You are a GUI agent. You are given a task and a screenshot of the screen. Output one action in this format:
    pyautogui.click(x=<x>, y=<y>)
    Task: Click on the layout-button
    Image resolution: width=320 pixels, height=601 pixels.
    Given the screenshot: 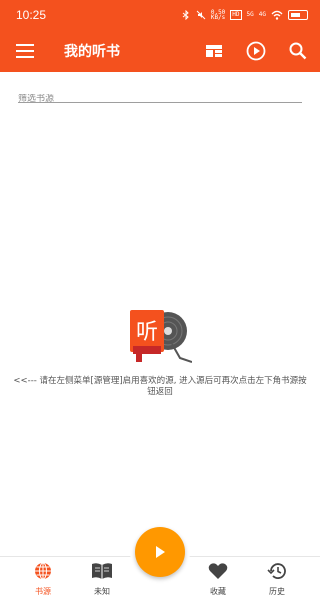 What is the action you would take?
    pyautogui.click(x=214, y=51)
    